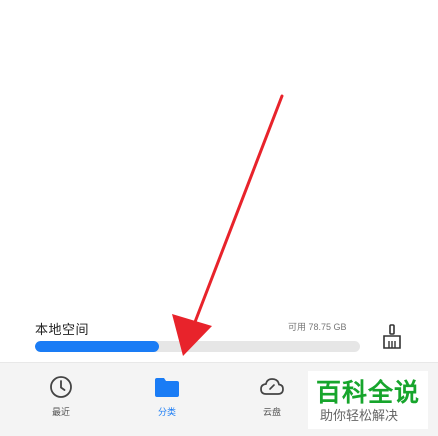  What do you see at coordinates (97, 346) in the screenshot?
I see `storage-progress-fill` at bounding box center [97, 346].